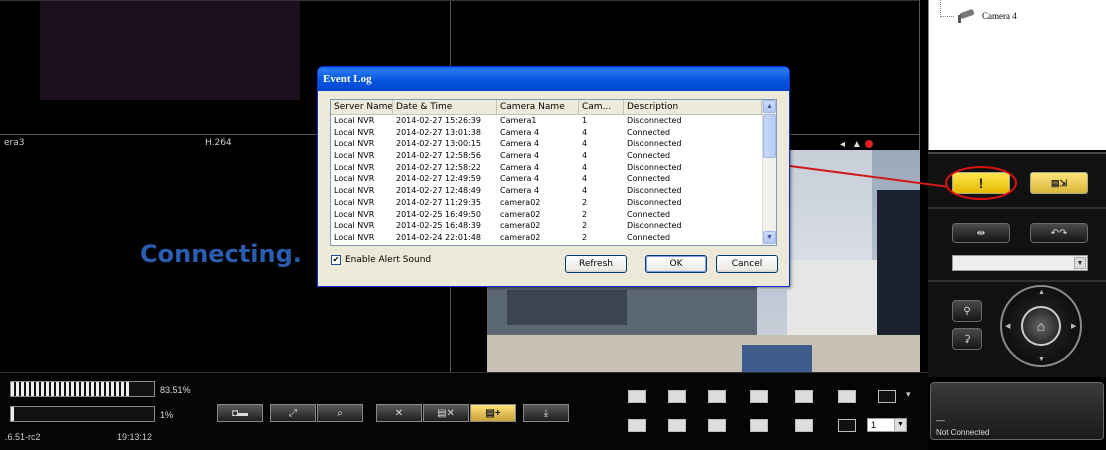 Image resolution: width=1106 pixels, height=450 pixels. I want to click on snapshot-button: ◘▬, so click(240, 413).